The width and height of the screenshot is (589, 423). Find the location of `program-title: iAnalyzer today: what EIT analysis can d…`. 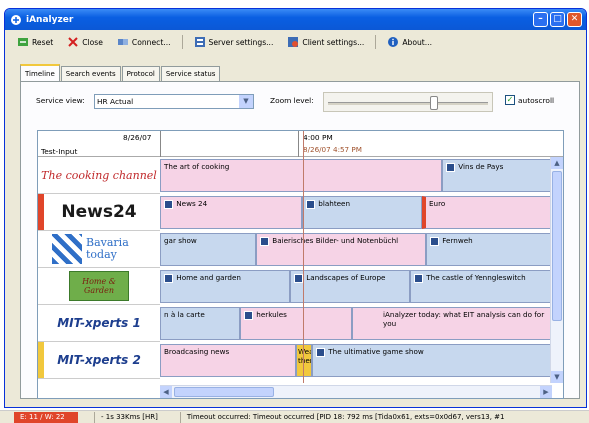

program-title: iAnalyzer today: what EIT analysis can d… is located at coordinates (464, 319).